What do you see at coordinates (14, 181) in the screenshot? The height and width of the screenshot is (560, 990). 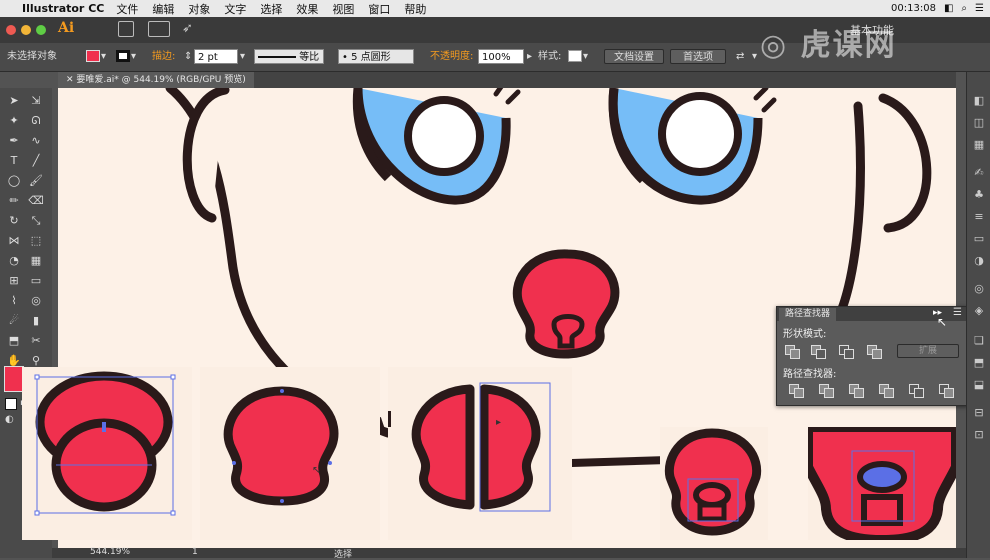 I see `ellipse-tool-icon: ◯` at bounding box center [14, 181].